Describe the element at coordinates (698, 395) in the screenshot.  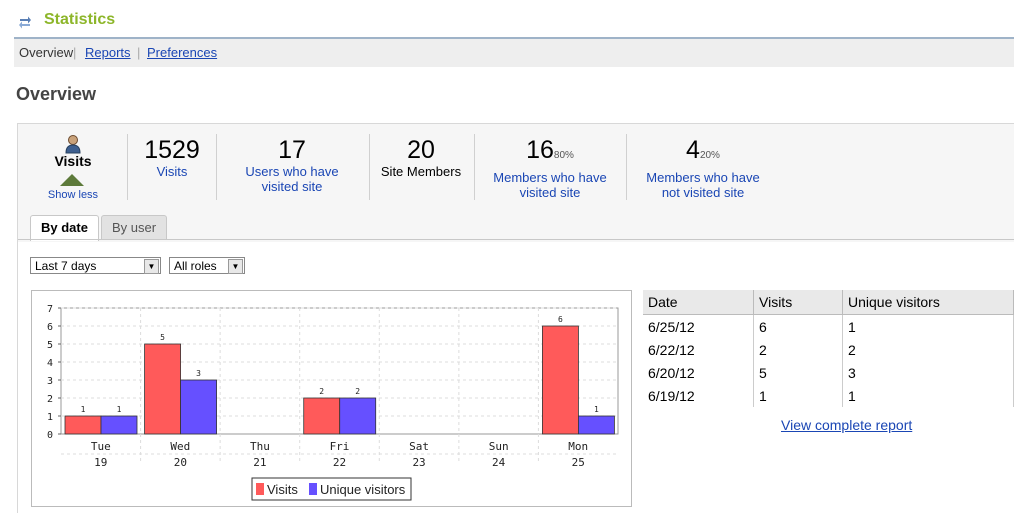
I see `cell-date: 6/19/12` at that location.